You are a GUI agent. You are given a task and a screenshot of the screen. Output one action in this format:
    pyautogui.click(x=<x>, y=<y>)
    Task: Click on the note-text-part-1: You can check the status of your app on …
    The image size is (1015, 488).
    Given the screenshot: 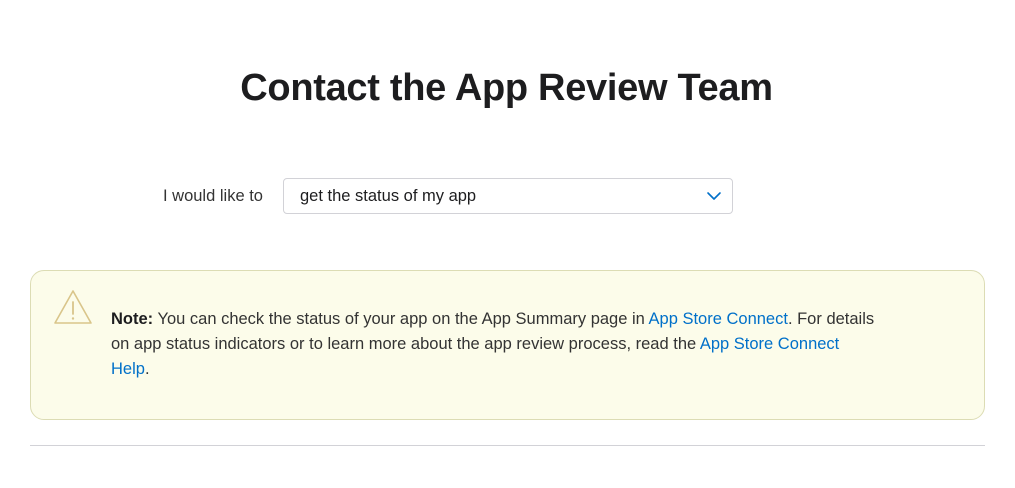 What is the action you would take?
    pyautogui.click(x=401, y=319)
    